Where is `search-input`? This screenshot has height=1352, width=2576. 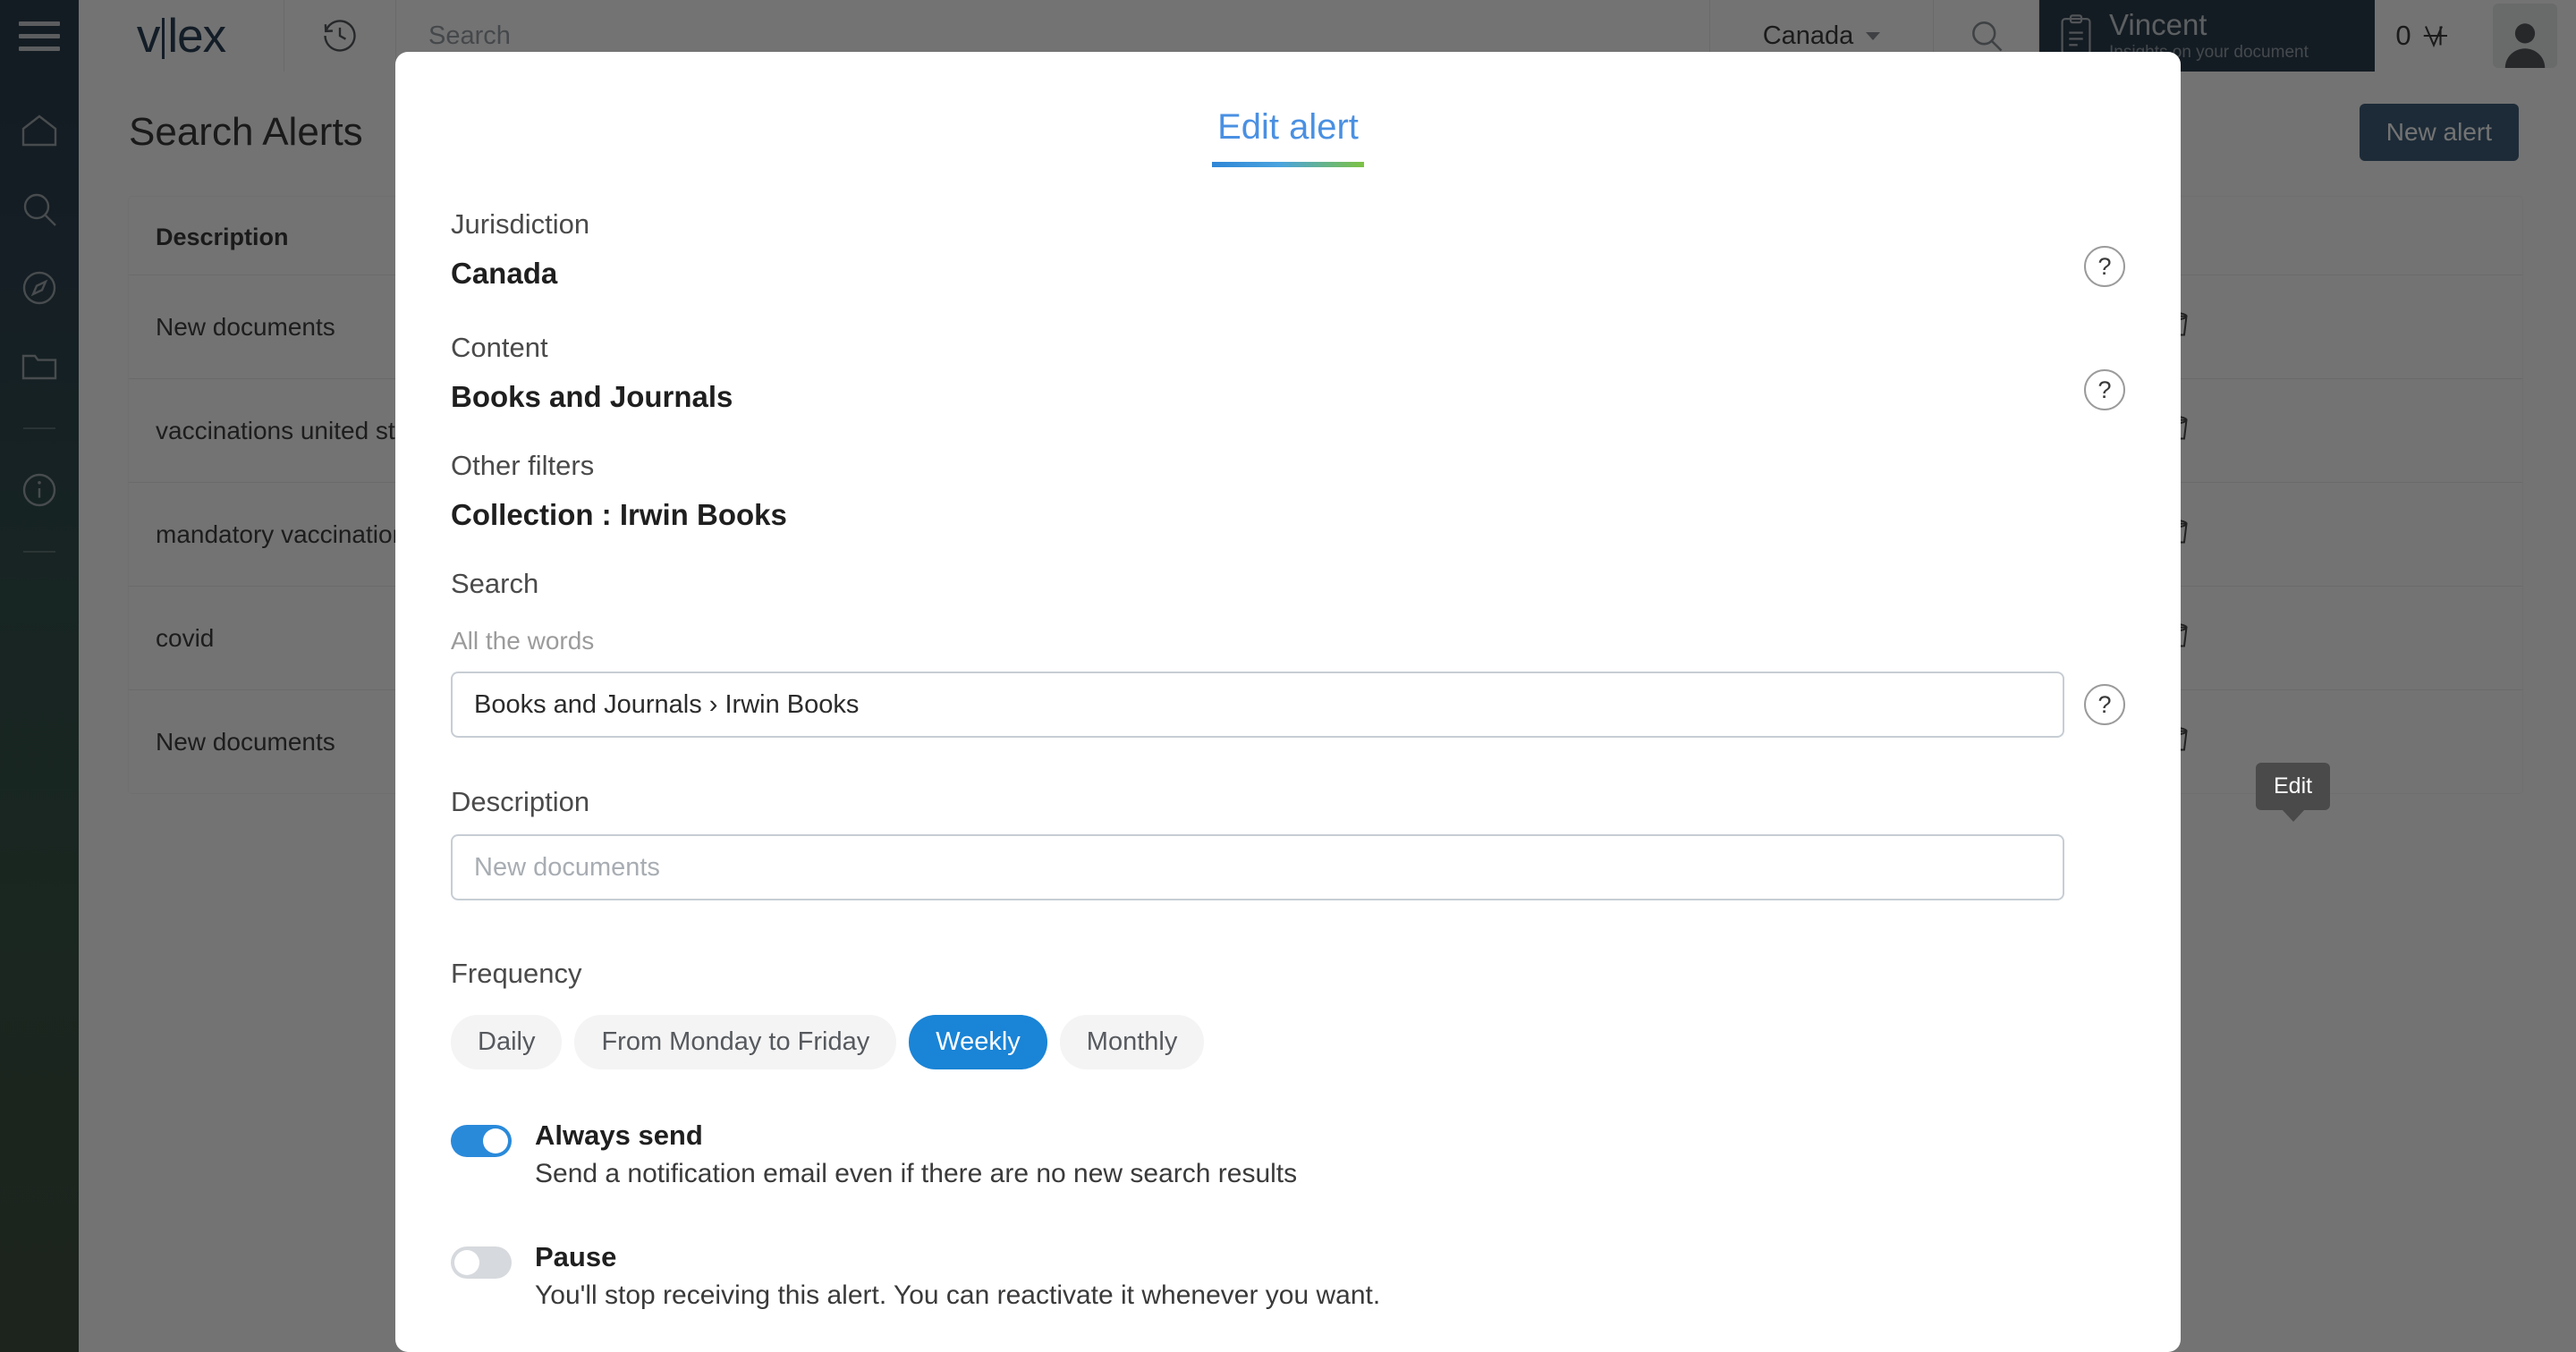
search-input is located at coordinates (1257, 705).